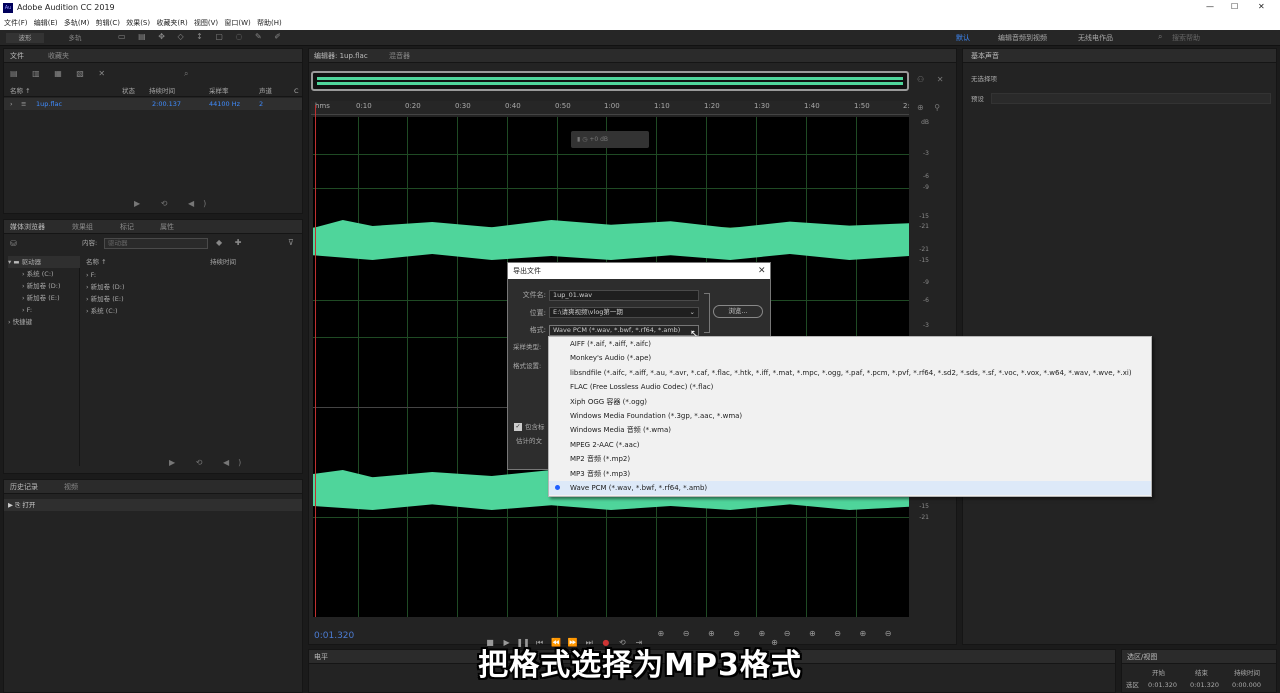 Image resolution: width=1280 pixels, height=693 pixels. Describe the element at coordinates (11, 104) in the screenshot. I see `expand-arrow-icon: ›` at that location.